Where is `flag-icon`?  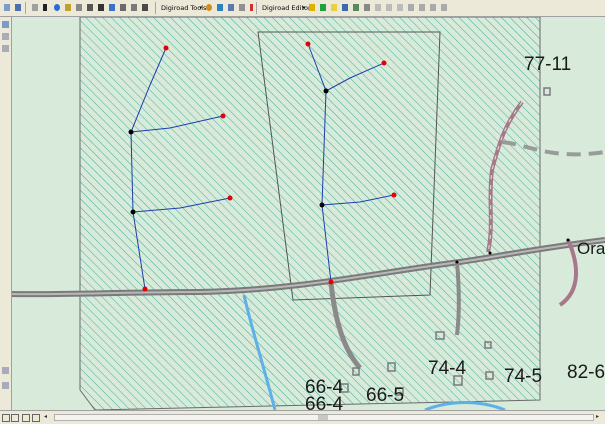
flag-icon is located at coordinates (312, 7).